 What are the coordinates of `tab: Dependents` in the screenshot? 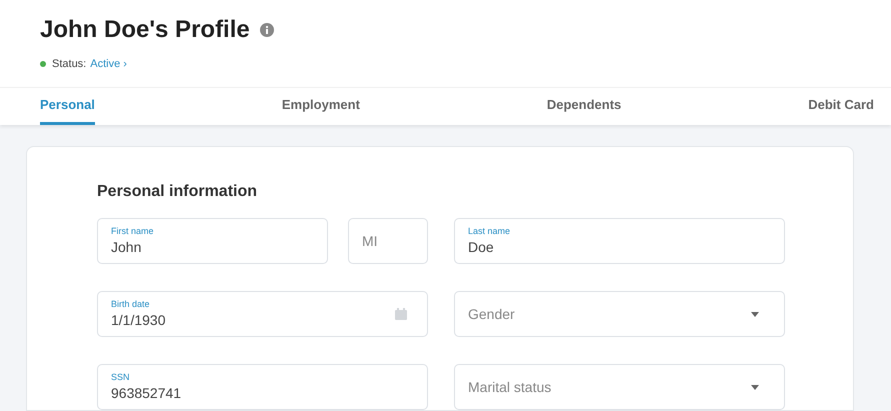 It's located at (584, 106).